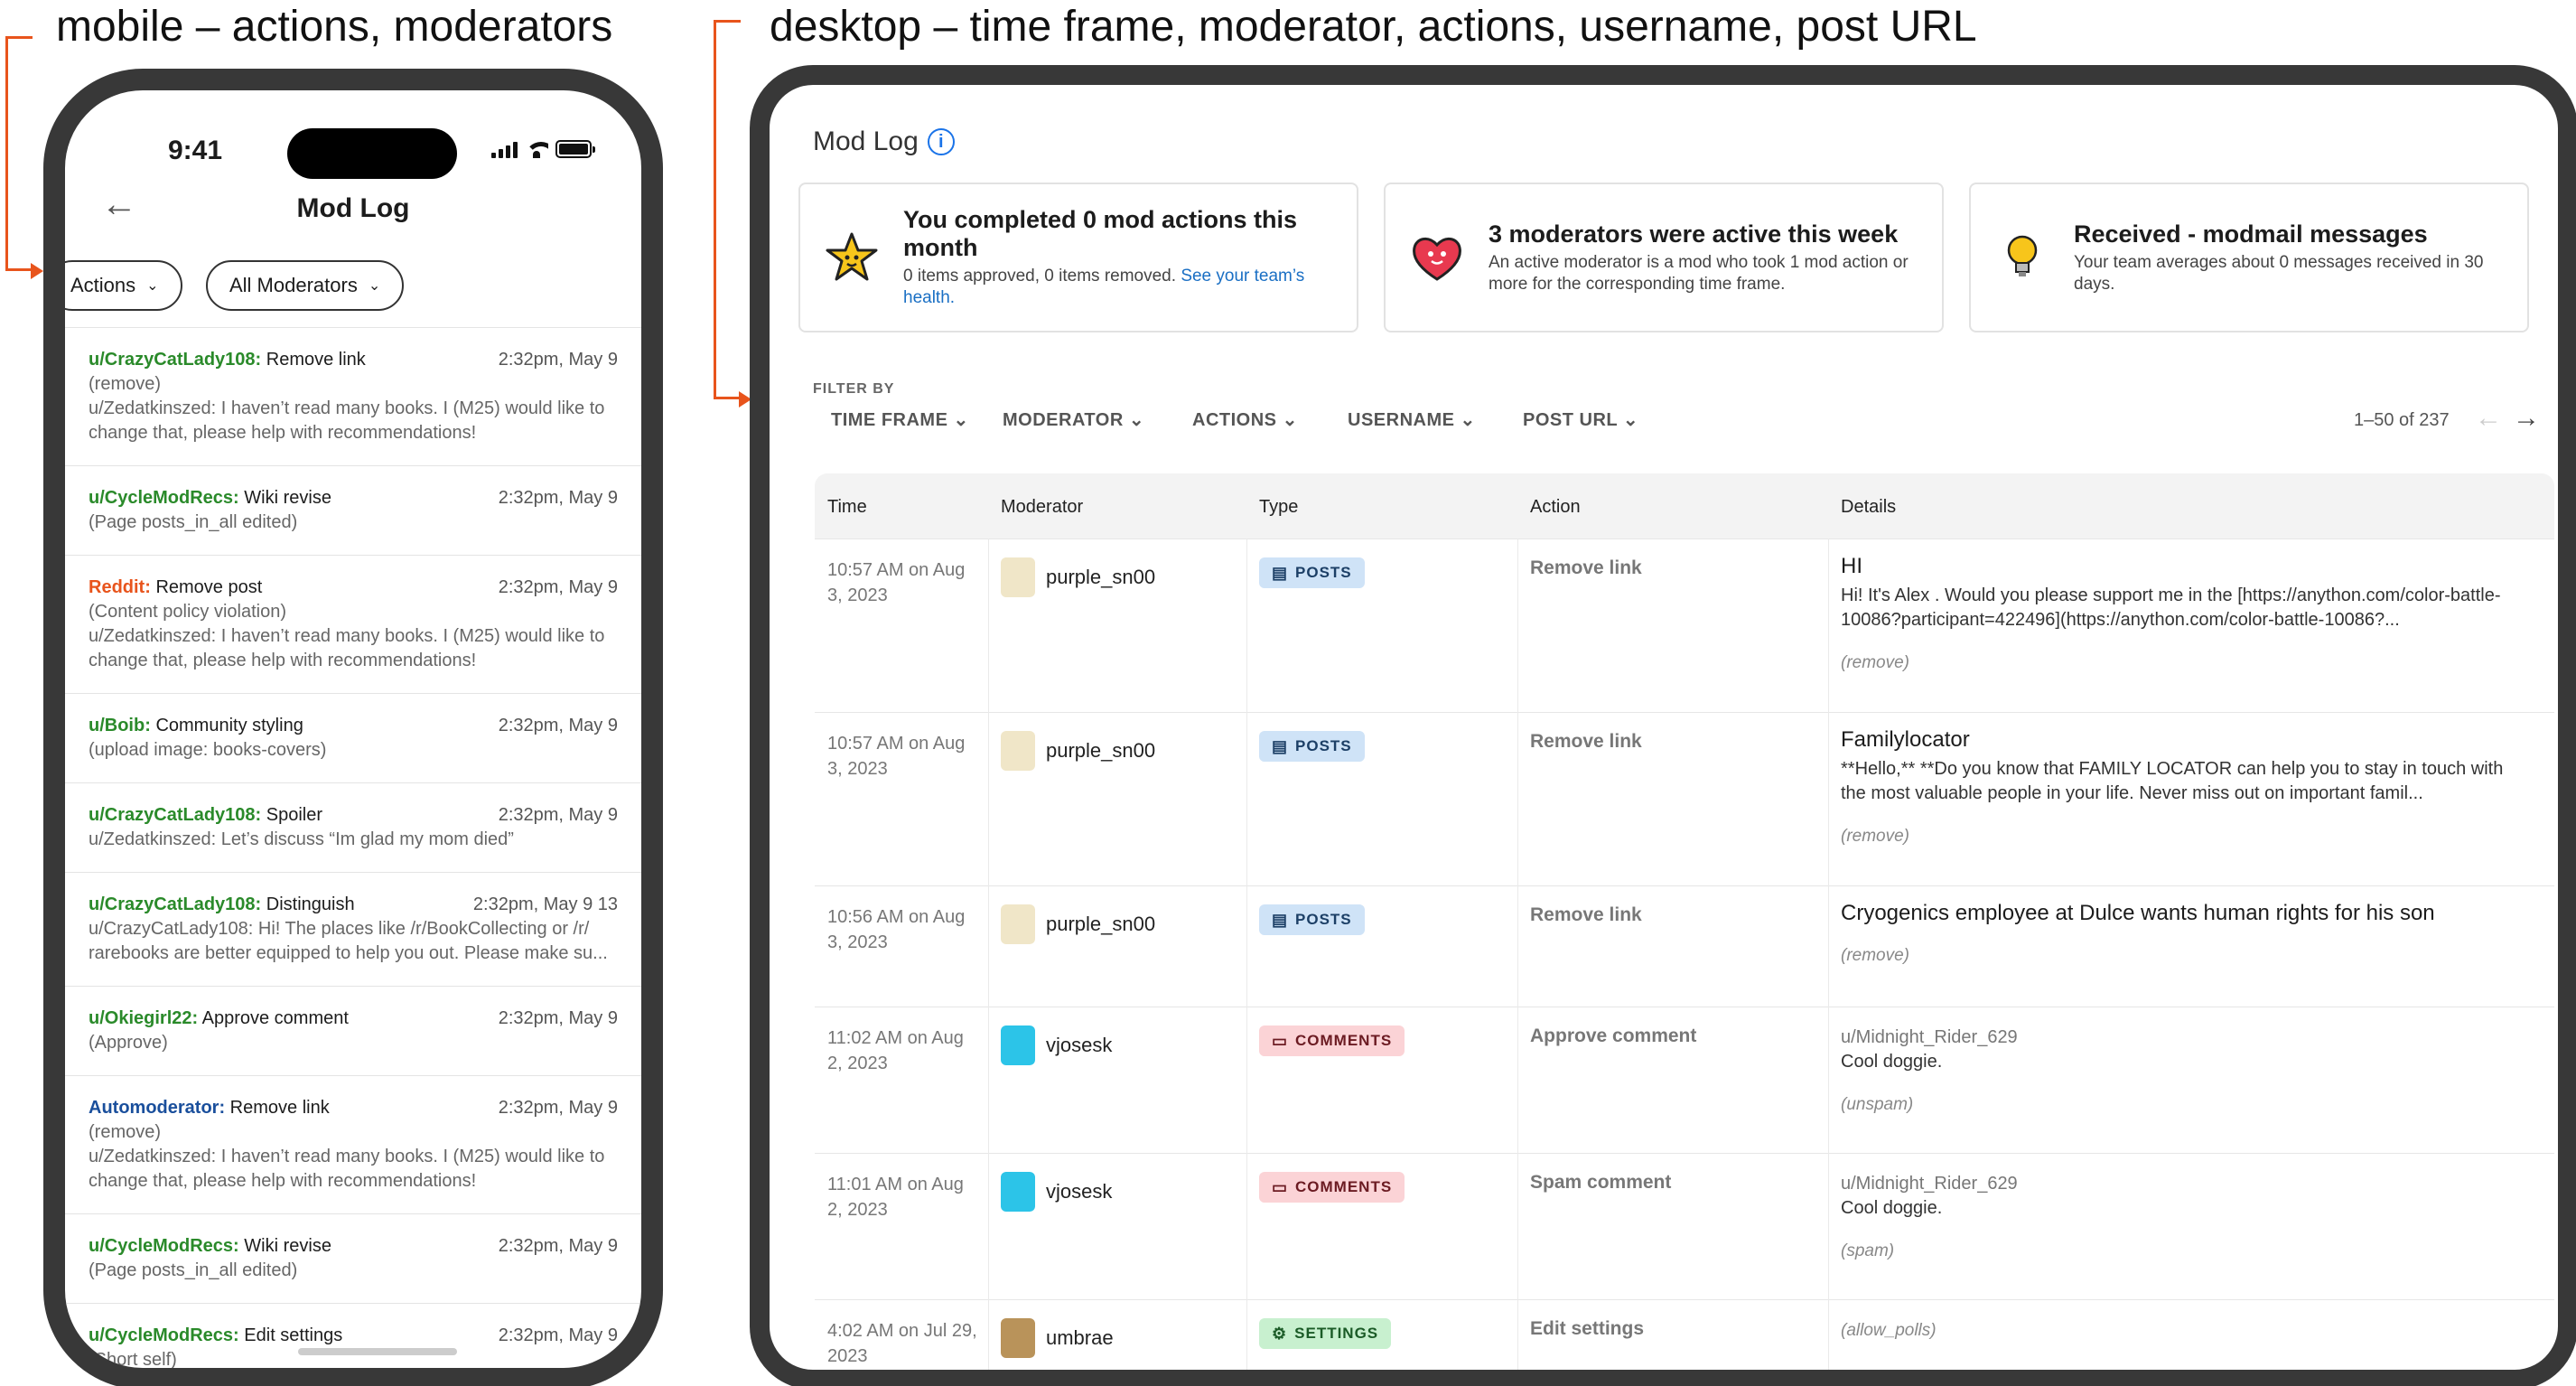 This screenshot has height=1386, width=2576. I want to click on list-item-action: Wiki revise, so click(287, 498).